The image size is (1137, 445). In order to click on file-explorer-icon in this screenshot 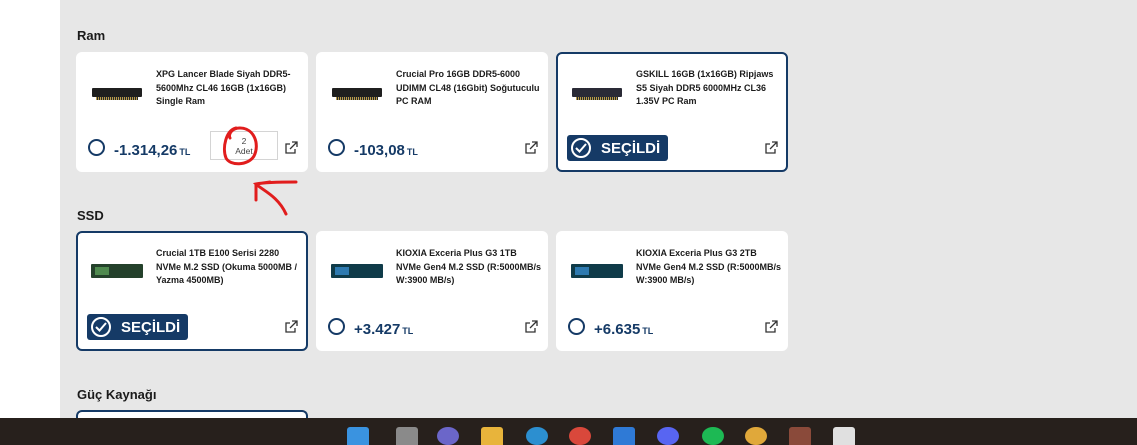, I will do `click(492, 436)`.